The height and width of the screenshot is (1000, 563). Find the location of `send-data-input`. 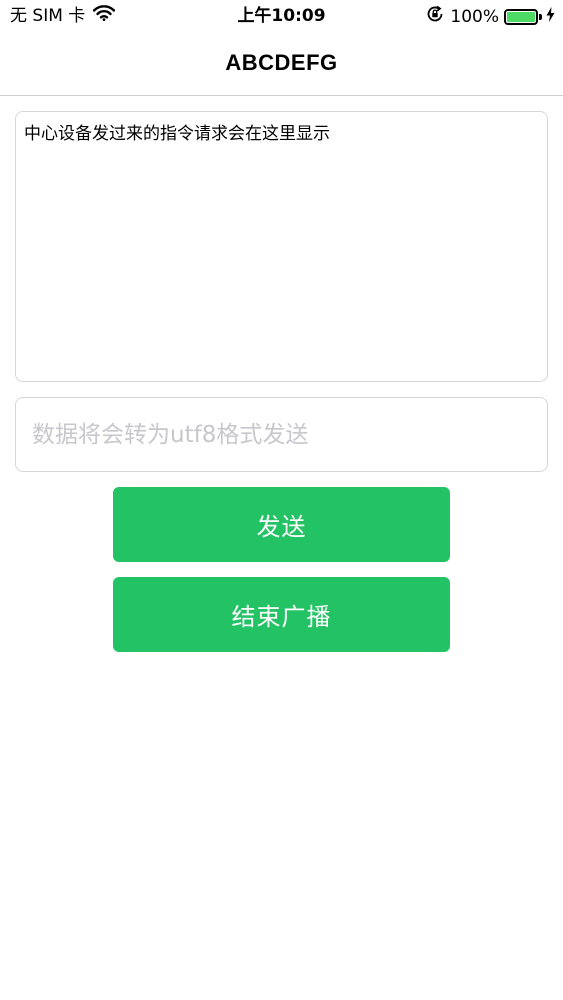

send-data-input is located at coordinates (281, 434).